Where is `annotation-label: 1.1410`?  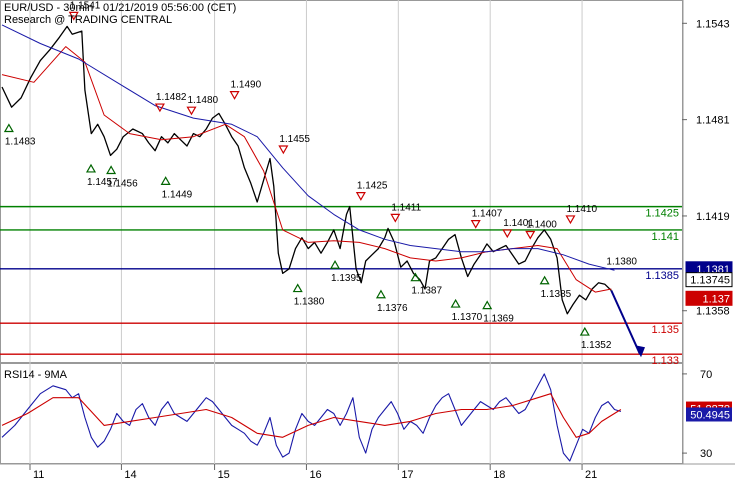 annotation-label: 1.1410 is located at coordinates (581, 209).